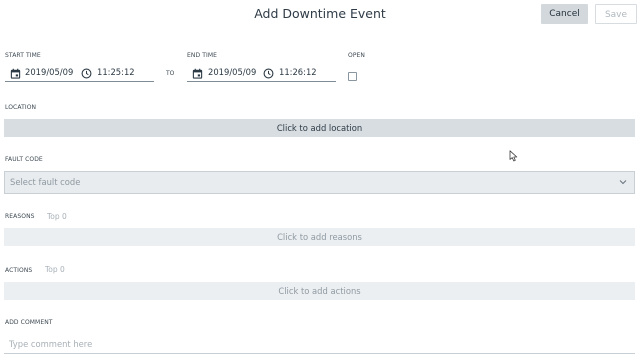 The height and width of the screenshot is (361, 640). Describe the element at coordinates (55, 269) in the screenshot. I see `actions-top-count: Top 0` at that location.